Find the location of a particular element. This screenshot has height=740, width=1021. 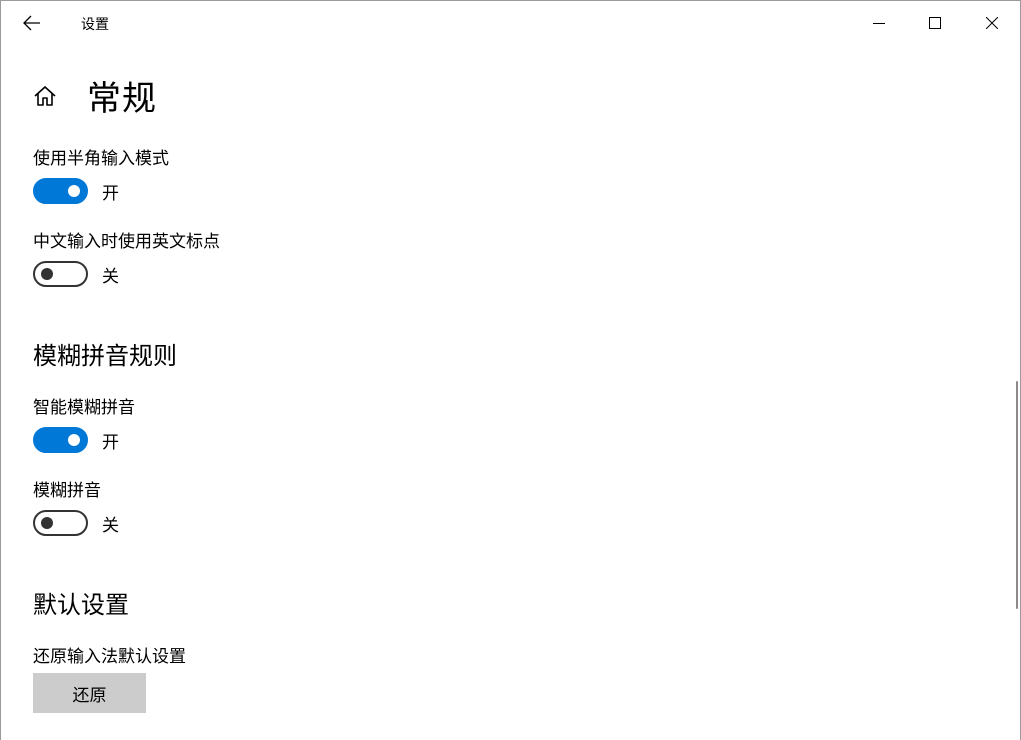

fuzzy-pinyin-row: 关 is located at coordinates (76, 523).